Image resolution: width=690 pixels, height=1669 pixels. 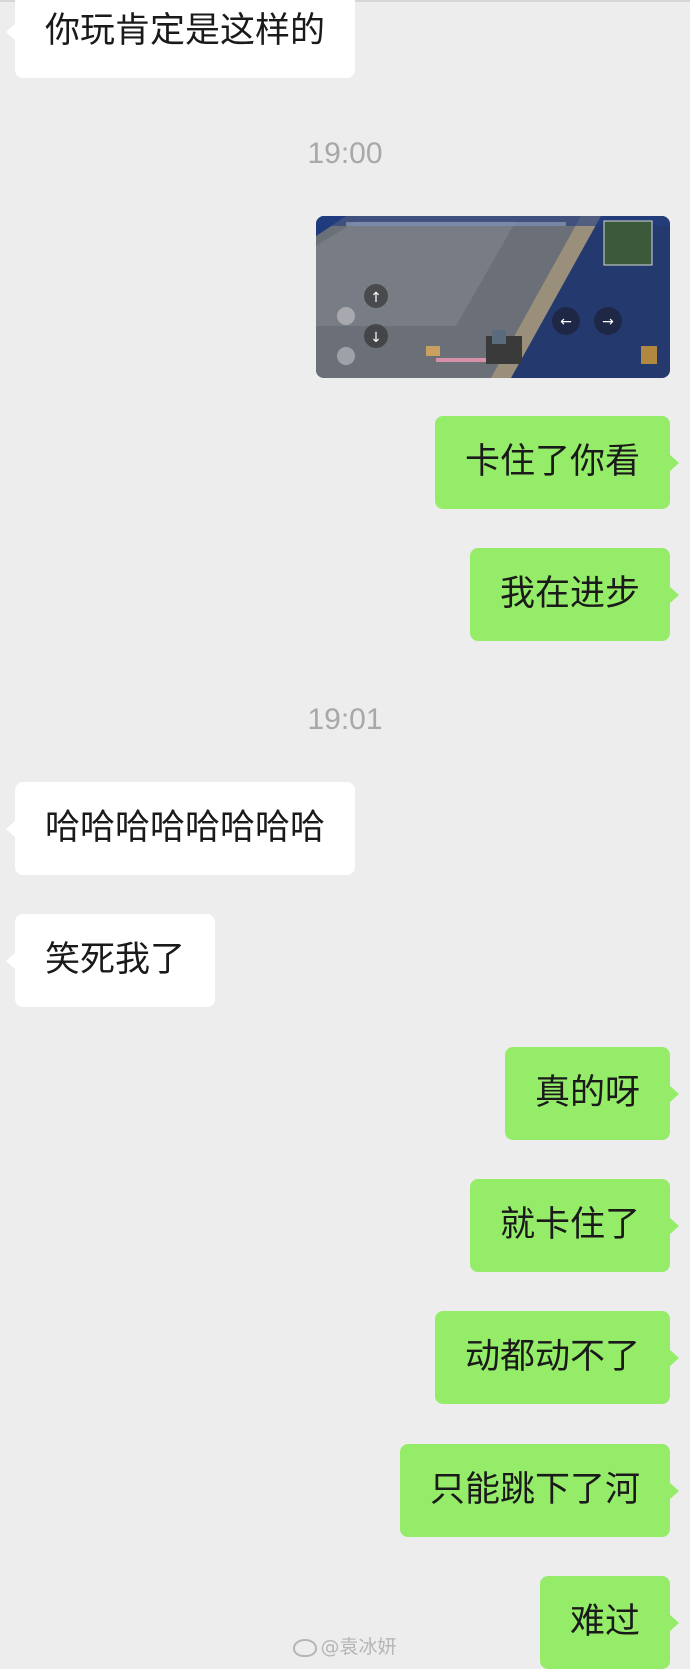 I want to click on outgoing-message-bubble: 卡住了你看, so click(x=557, y=462).